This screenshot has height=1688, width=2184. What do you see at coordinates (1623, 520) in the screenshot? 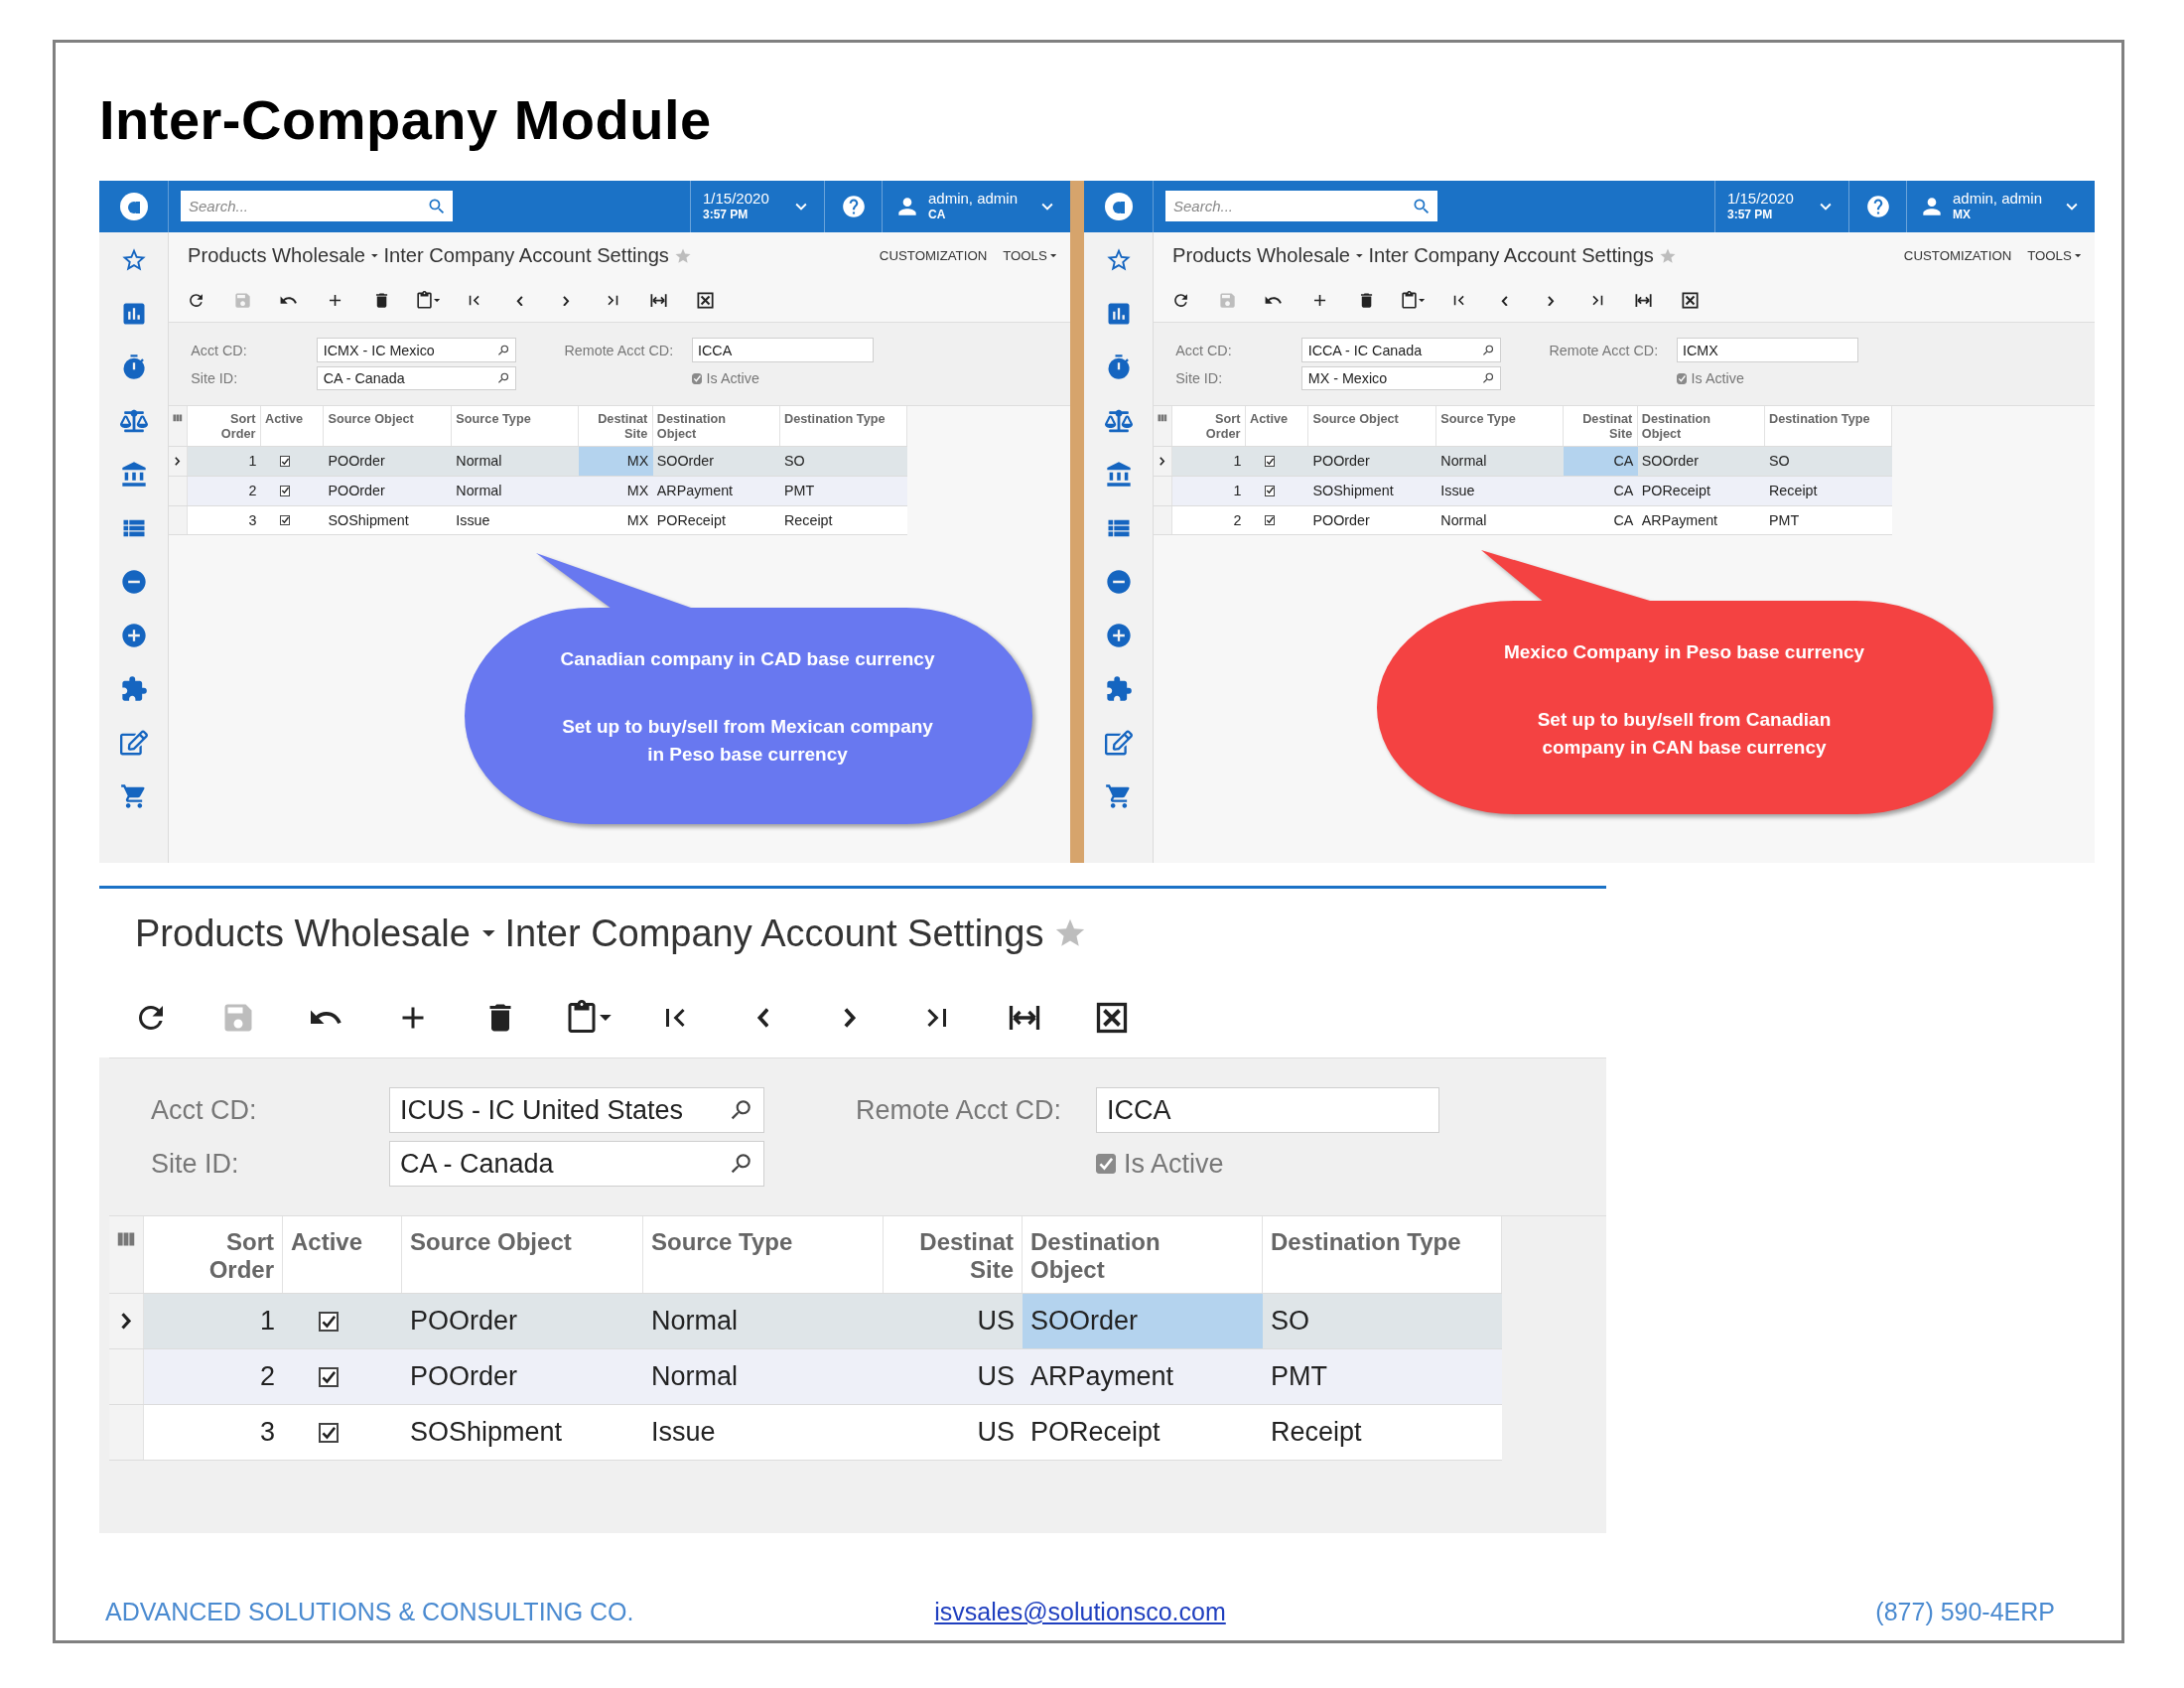
I see `table-cell-text: CA` at bounding box center [1623, 520].